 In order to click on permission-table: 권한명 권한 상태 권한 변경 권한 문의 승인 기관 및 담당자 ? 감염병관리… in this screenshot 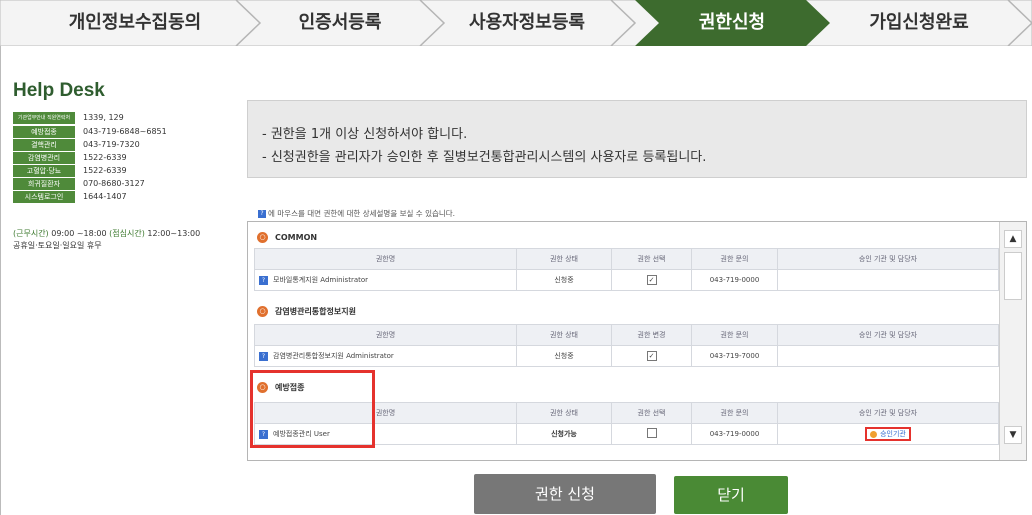, I will do `click(626, 345)`.